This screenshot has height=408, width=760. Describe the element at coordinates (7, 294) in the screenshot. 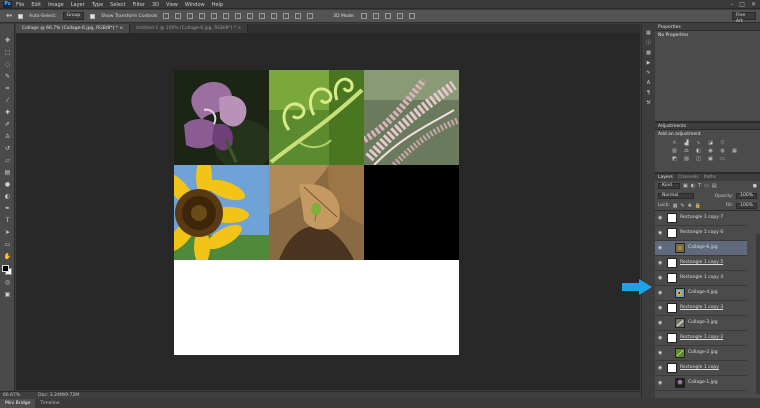

I see `screen-mode-icon: ▣` at that location.